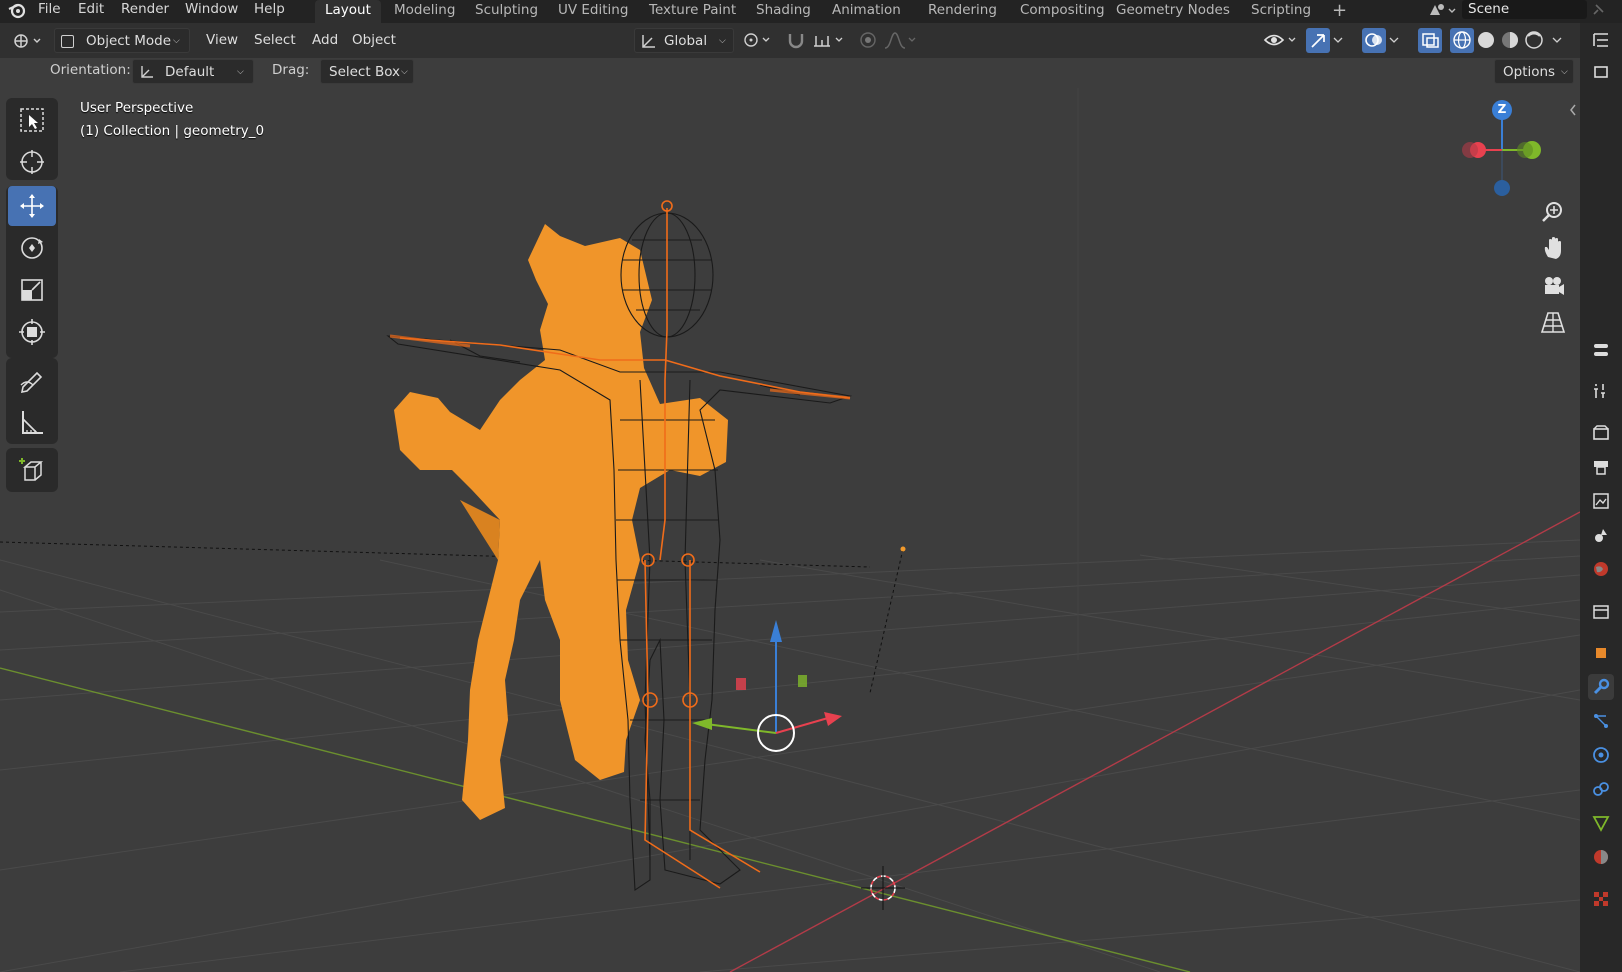 The image size is (1622, 972). What do you see at coordinates (1601, 501) in the screenshot?
I see `view-layer-icon` at bounding box center [1601, 501].